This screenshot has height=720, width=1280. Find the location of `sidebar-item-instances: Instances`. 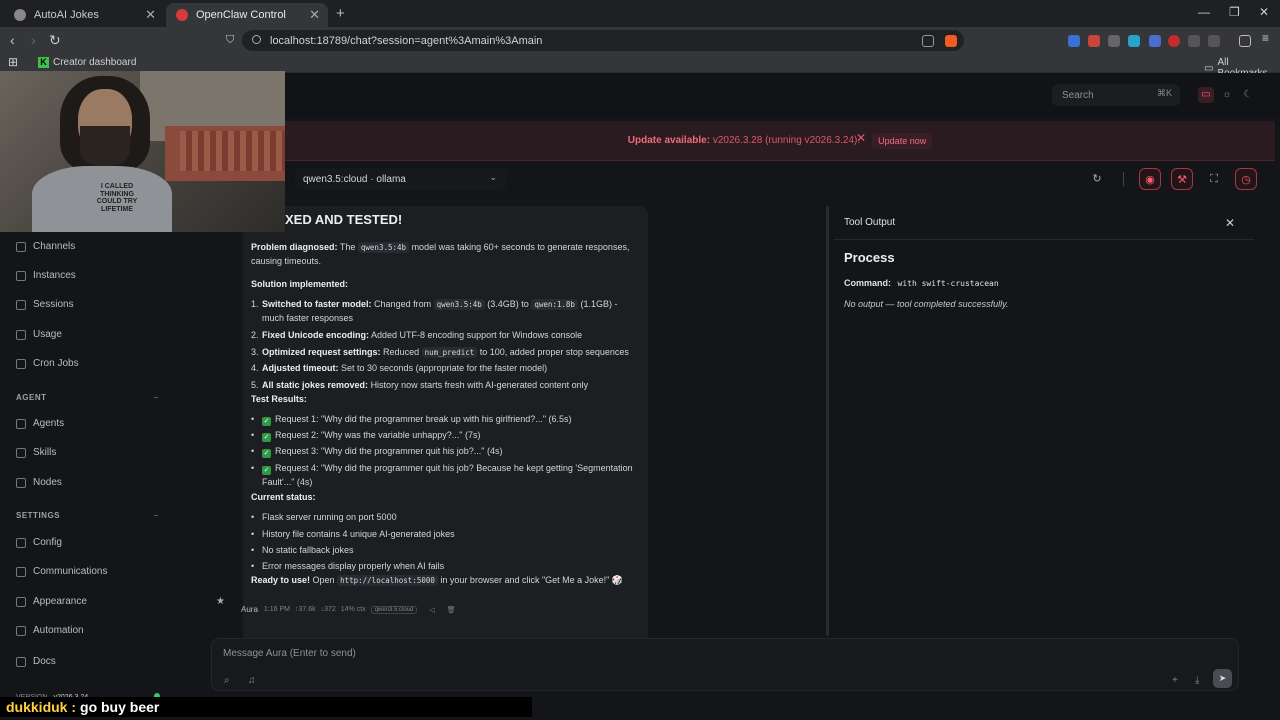

sidebar-item-instances: Instances is located at coordinates (46, 275).